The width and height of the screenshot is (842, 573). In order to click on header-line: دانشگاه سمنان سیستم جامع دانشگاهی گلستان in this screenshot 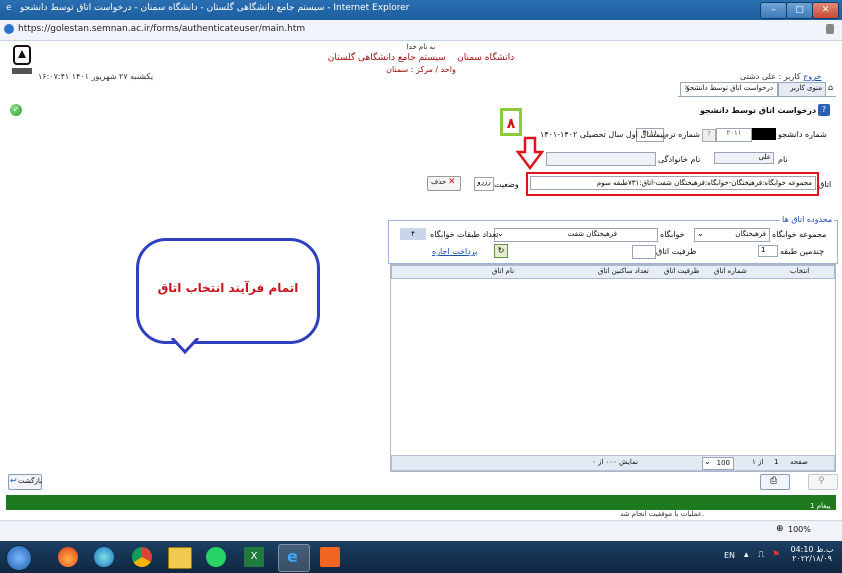, I will do `click(421, 58)`.